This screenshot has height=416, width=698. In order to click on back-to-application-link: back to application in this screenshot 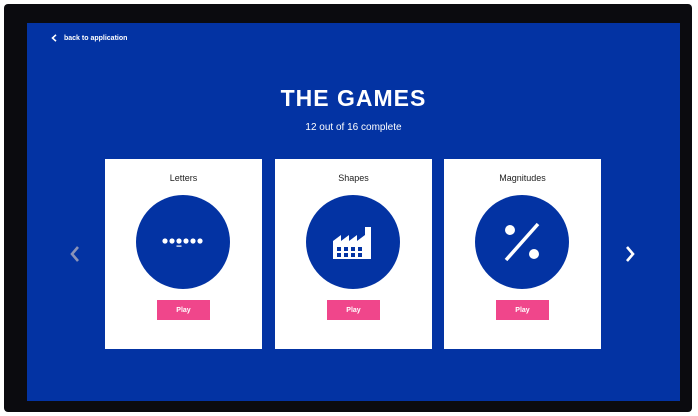, I will do `click(89, 38)`.